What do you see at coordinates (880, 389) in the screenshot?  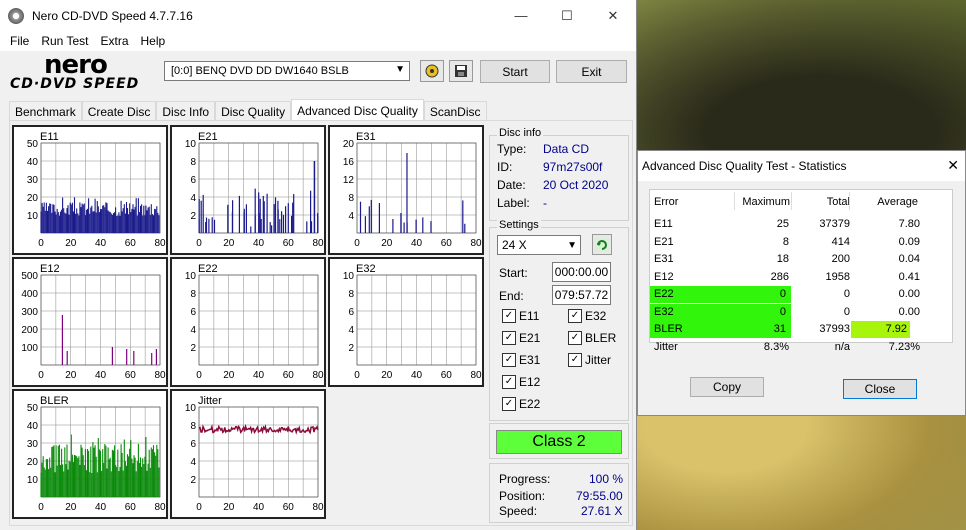 I see `statistics-close-btn: Close` at bounding box center [880, 389].